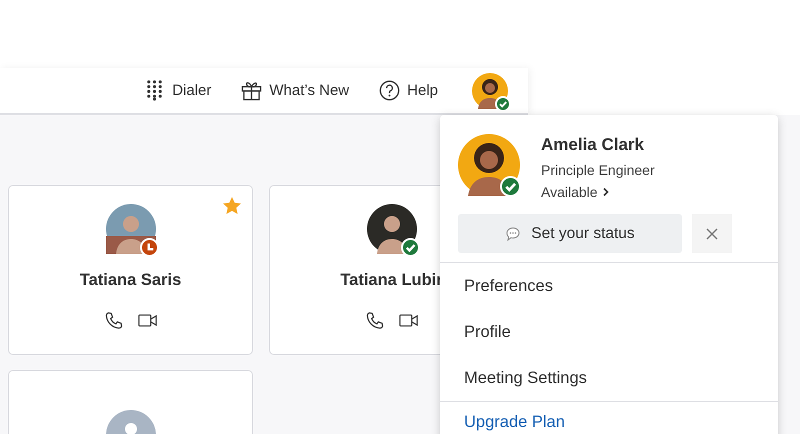 This screenshot has width=800, height=434. What do you see at coordinates (251, 90) in the screenshot?
I see `gift-icon` at bounding box center [251, 90].